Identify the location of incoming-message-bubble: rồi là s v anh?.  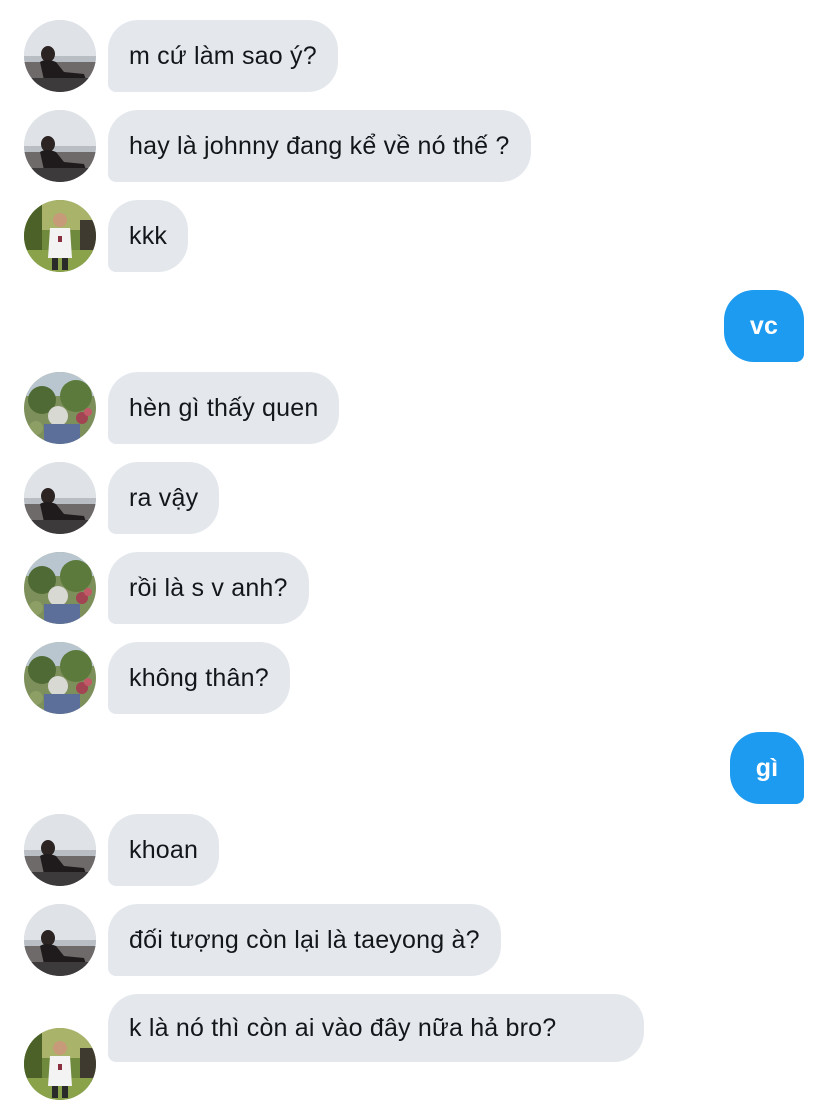
(208, 588).